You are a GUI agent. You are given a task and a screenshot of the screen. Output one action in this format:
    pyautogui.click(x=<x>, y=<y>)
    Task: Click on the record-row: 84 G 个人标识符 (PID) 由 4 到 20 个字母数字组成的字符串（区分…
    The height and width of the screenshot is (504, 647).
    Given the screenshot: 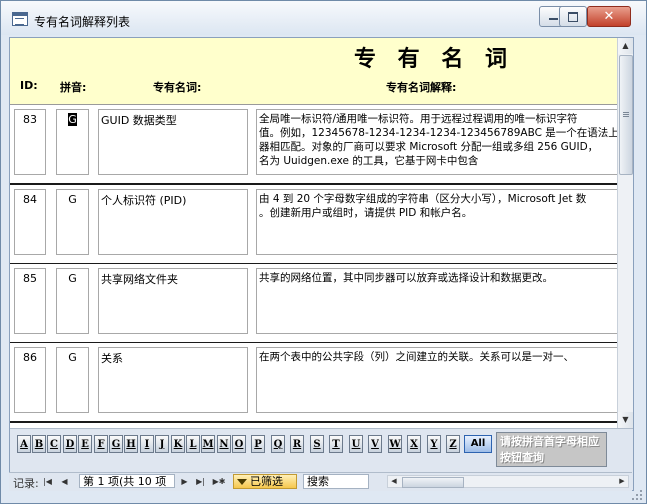 What is the action you would take?
    pyautogui.click(x=313, y=225)
    